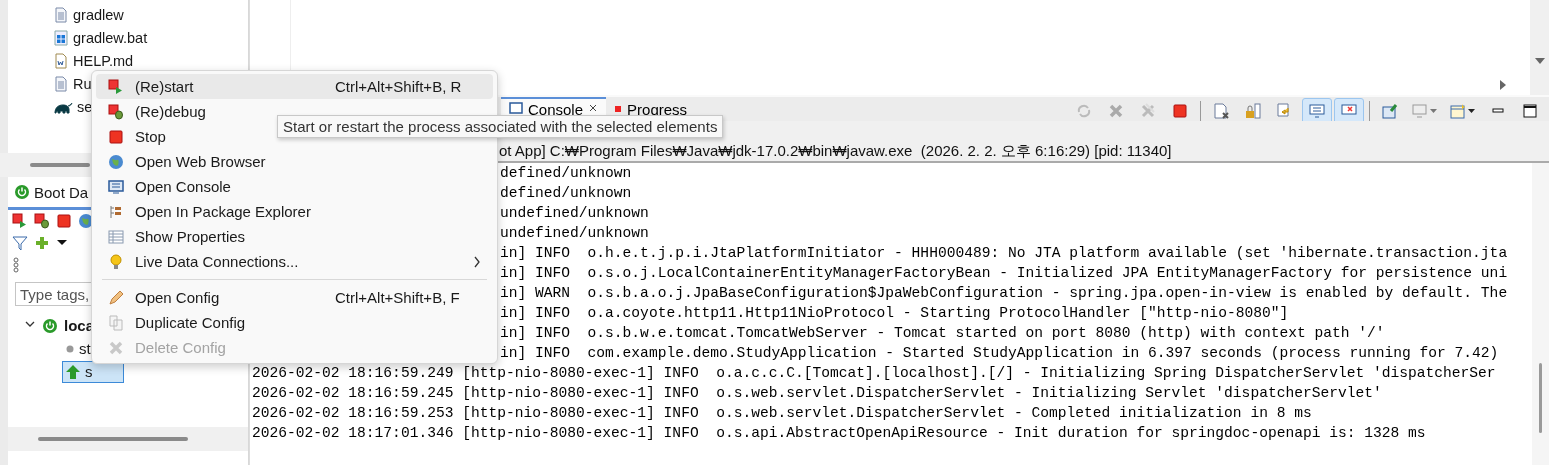  I want to click on console-line: in] WARN o.s.b.a.o.j.JpaBaseConfiguration$JpaWebConfiguration - spring.jpa.open-in-view is enabled by default. The, so click(1004, 293).